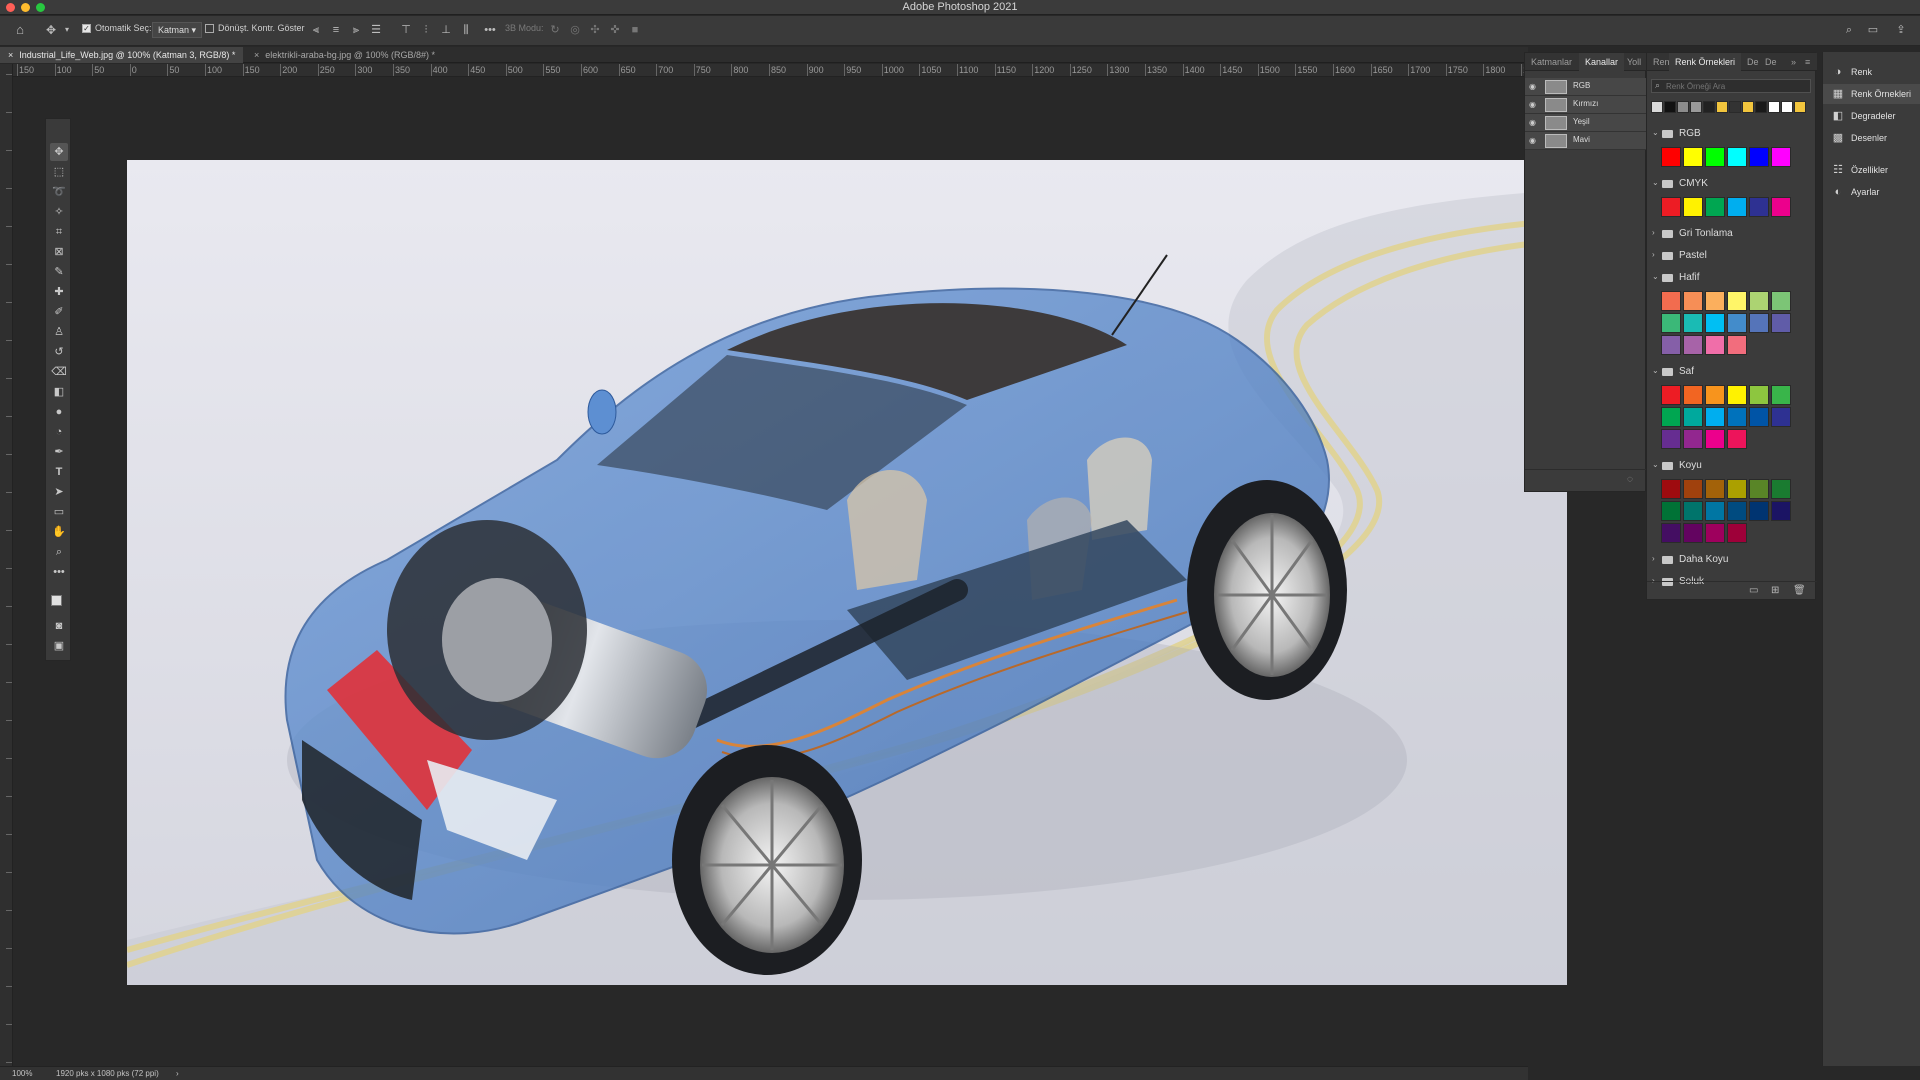  What do you see at coordinates (1732, 257) in the screenshot?
I see `swatch-group-3: › Pastel` at bounding box center [1732, 257].